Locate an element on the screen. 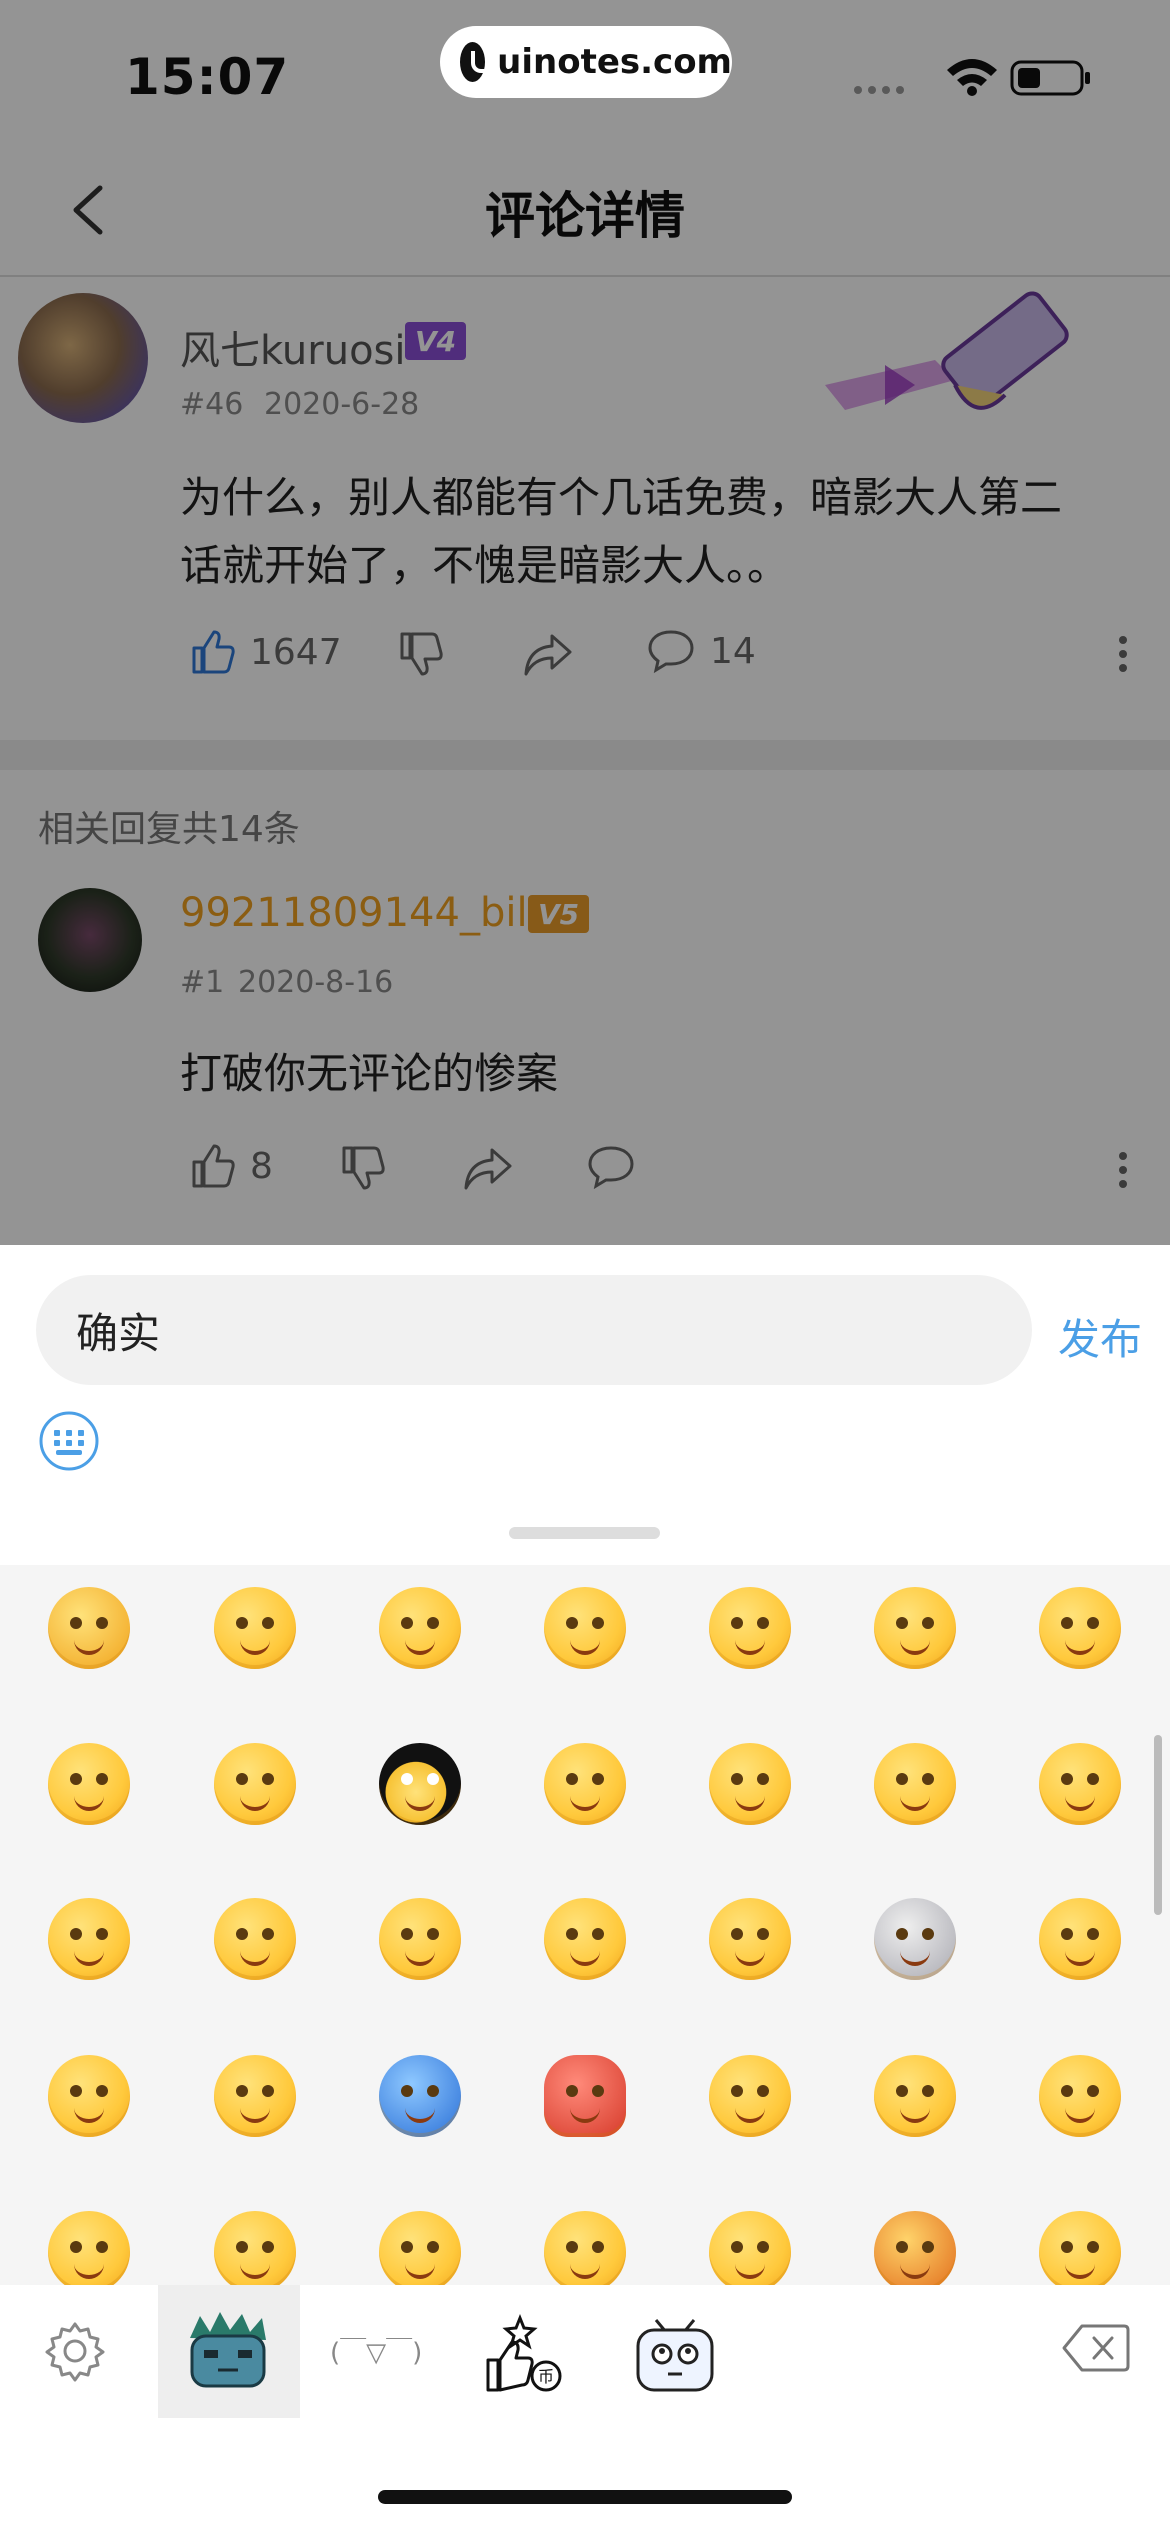  emoji-thinking is located at coordinates (915, 1784).